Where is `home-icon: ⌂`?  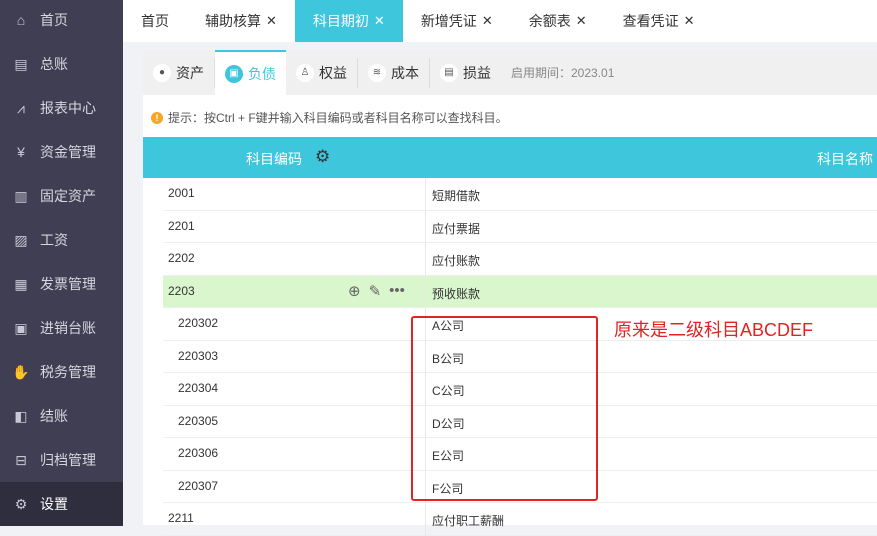 home-icon: ⌂ is located at coordinates (21, 20).